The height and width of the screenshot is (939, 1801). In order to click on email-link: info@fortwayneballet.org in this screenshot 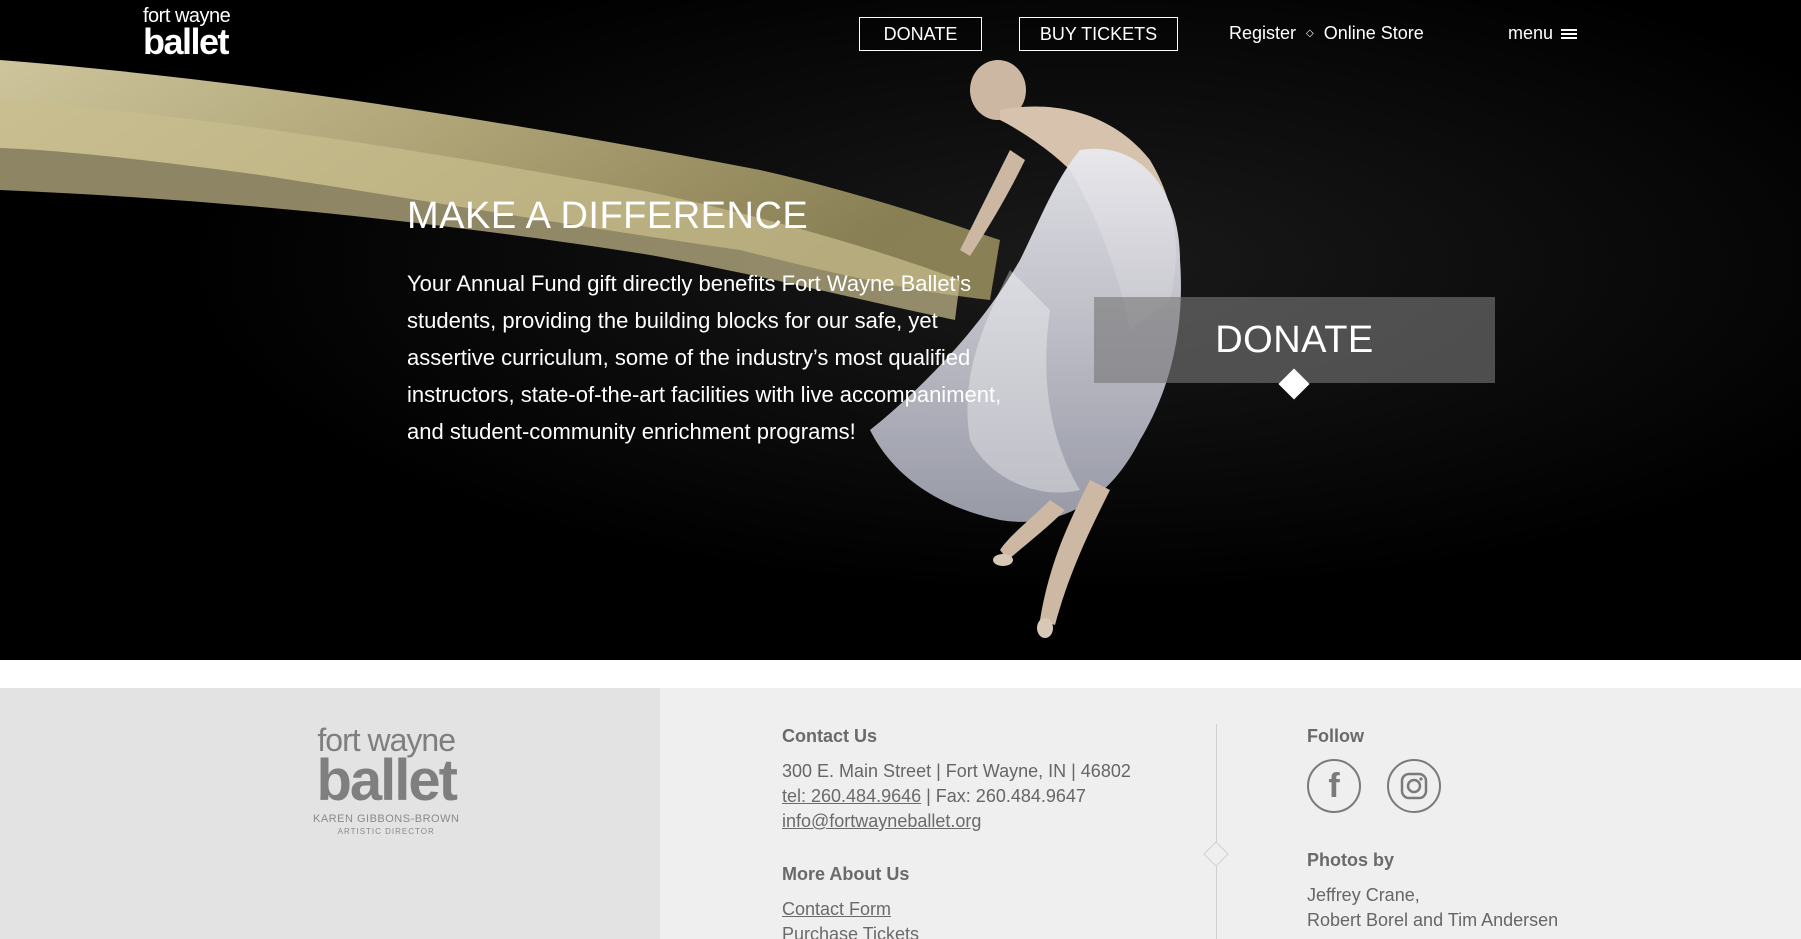, I will do `click(881, 821)`.